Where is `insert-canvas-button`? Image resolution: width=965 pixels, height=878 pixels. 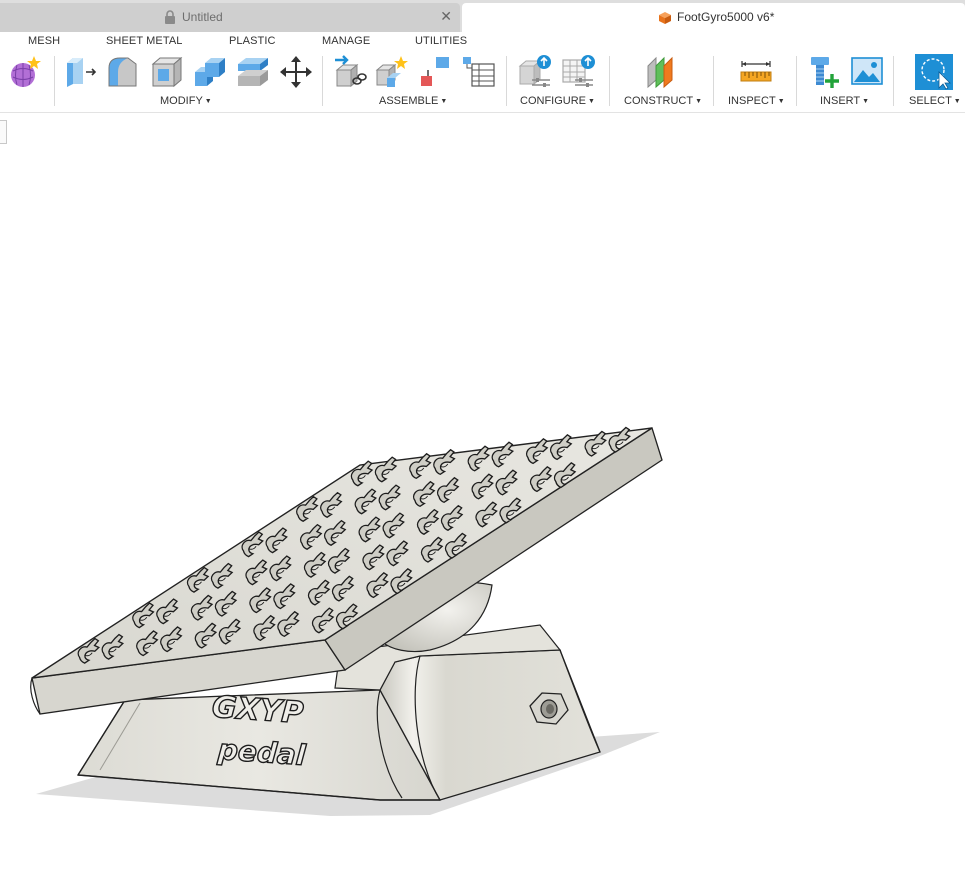
insert-canvas-button is located at coordinates (867, 72).